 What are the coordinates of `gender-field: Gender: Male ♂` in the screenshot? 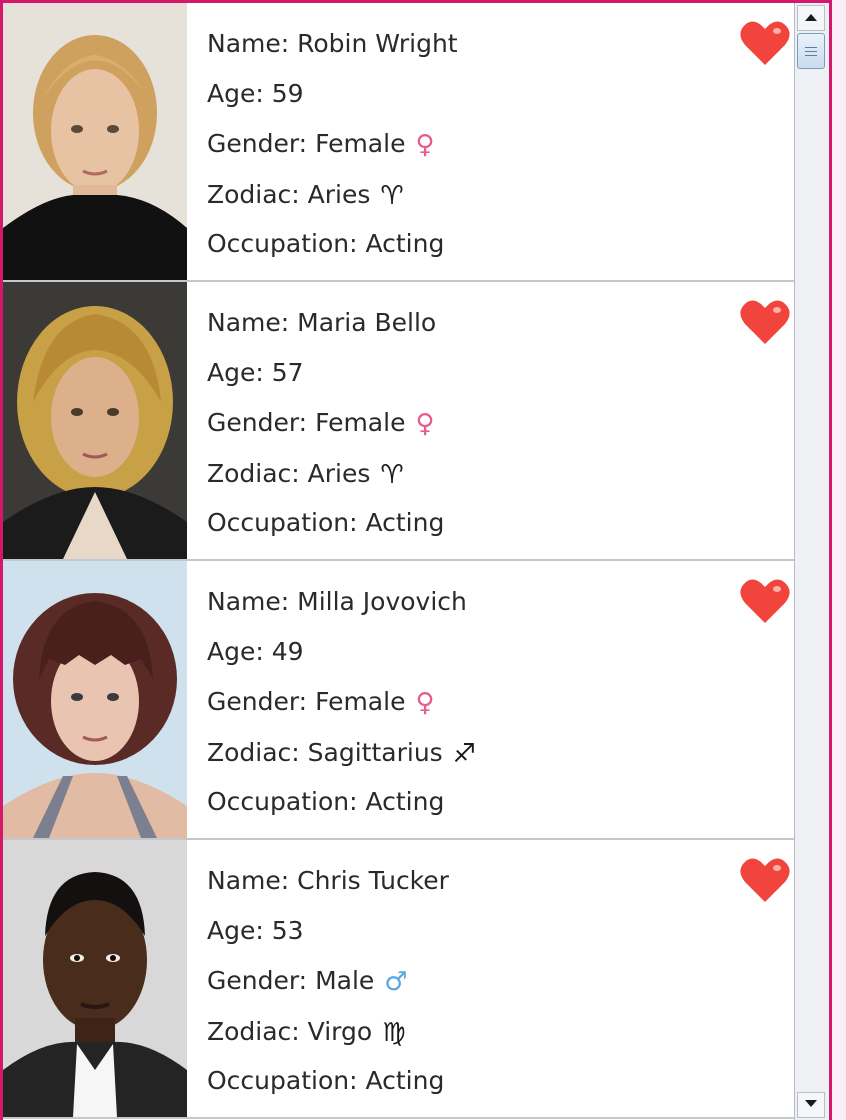 It's located at (307, 981).